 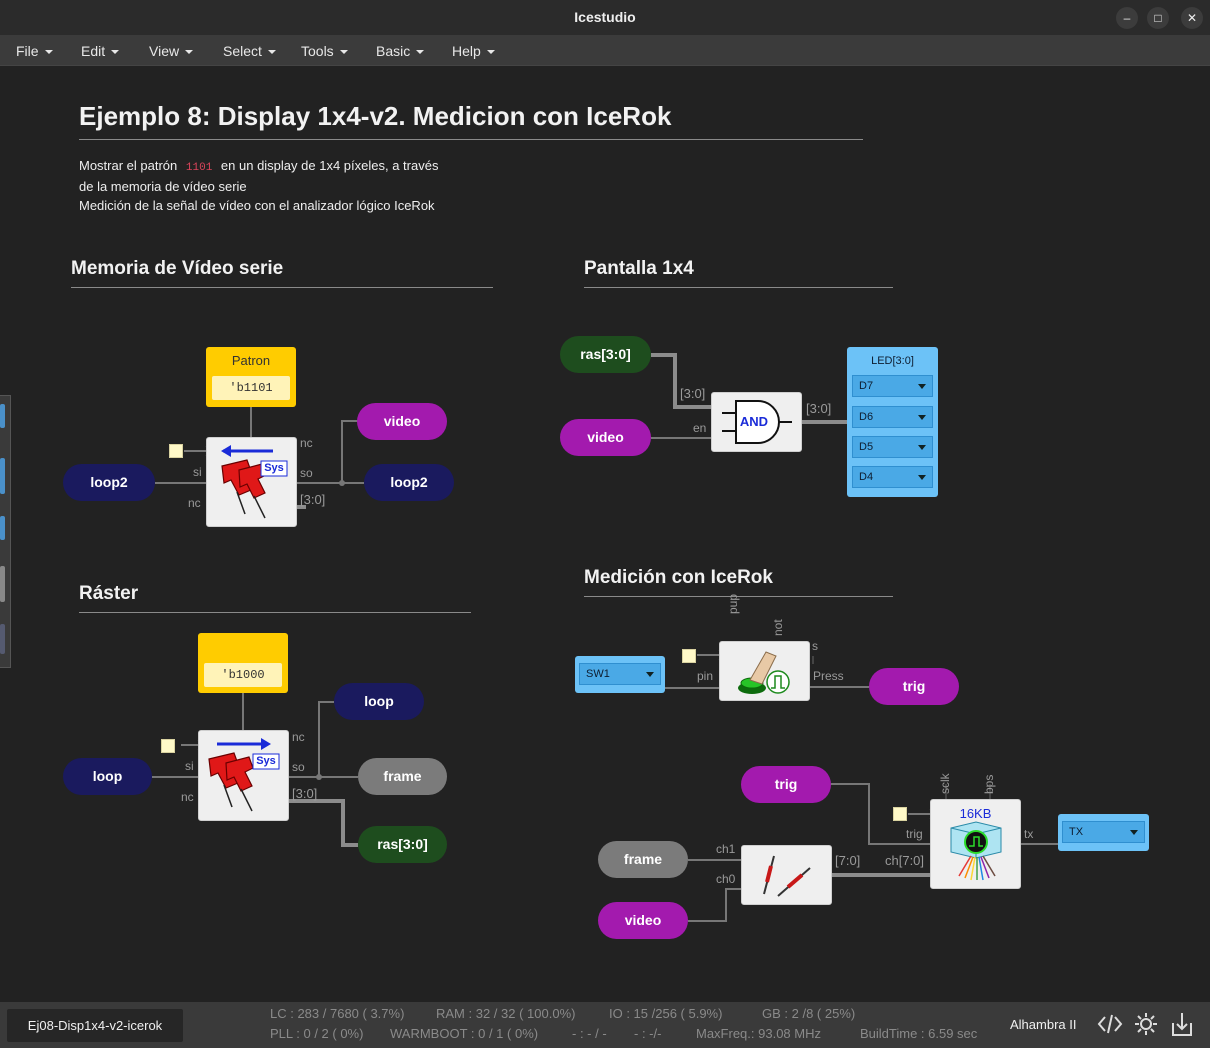 I want to click on port-trig: trig, so click(x=914, y=834).